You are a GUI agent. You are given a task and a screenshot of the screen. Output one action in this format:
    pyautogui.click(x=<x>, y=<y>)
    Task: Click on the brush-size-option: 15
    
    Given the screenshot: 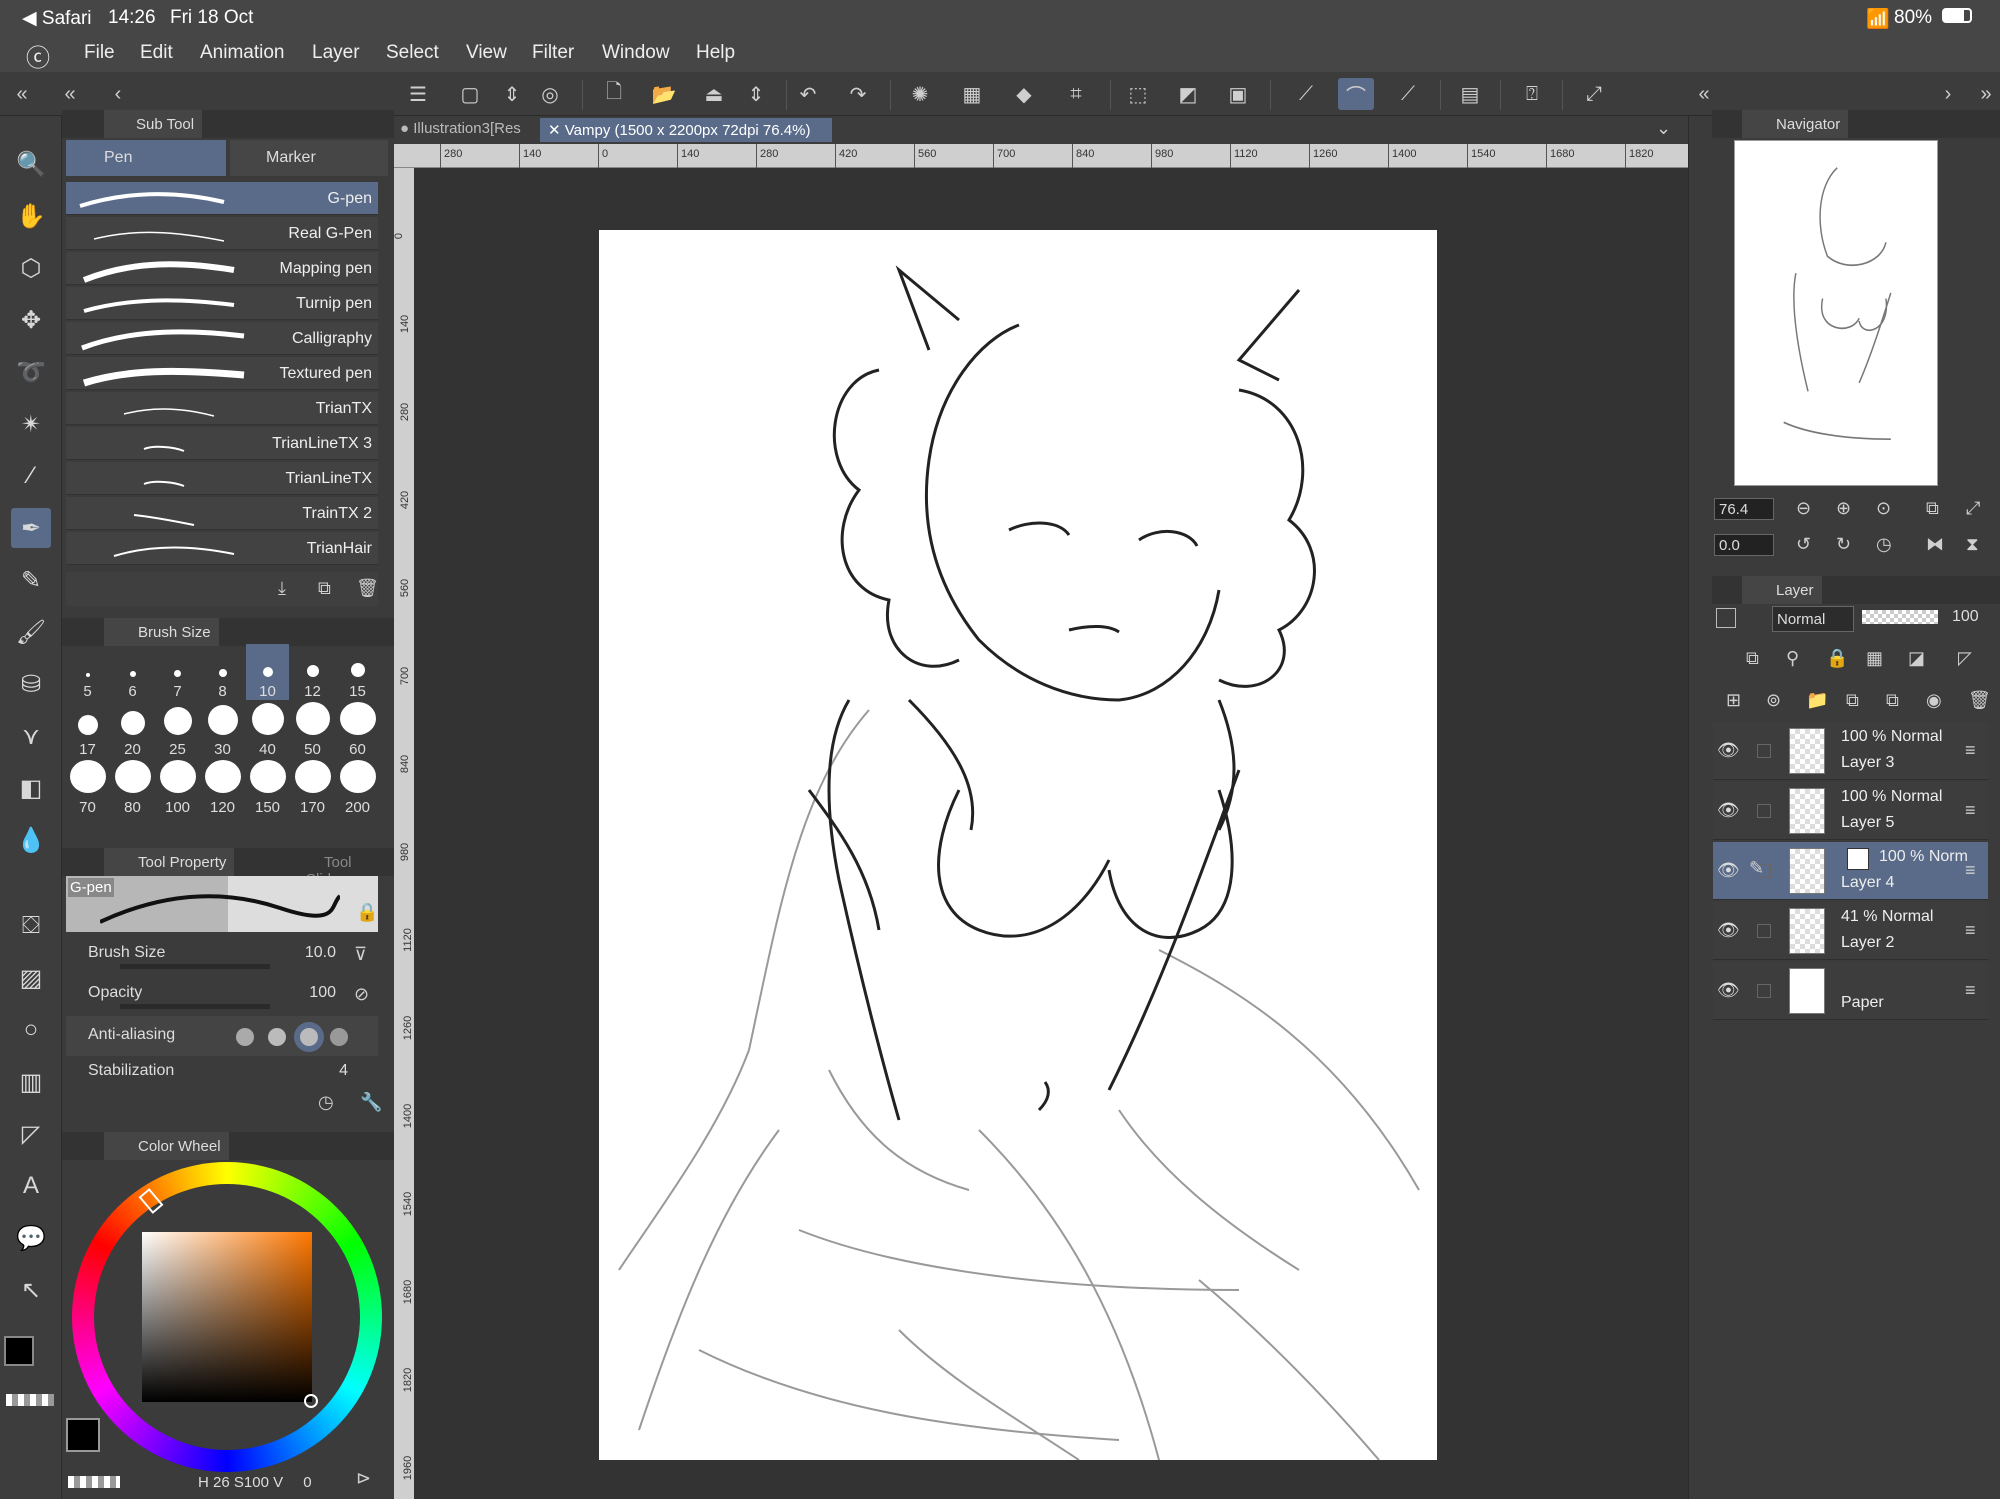 What is the action you would take?
    pyautogui.click(x=357, y=672)
    